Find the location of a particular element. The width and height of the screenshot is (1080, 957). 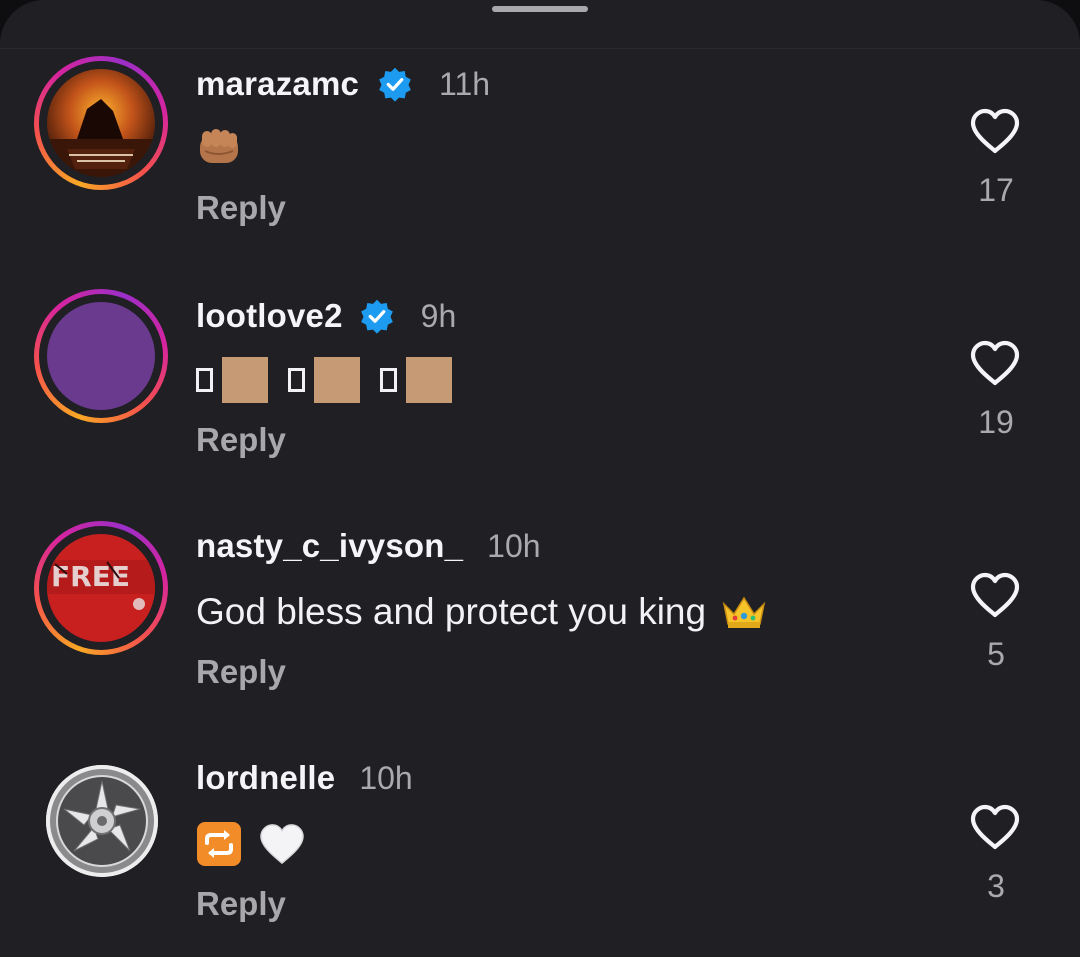

comment-header: nasty_c_ivyson_ 10h is located at coordinates (368, 546).